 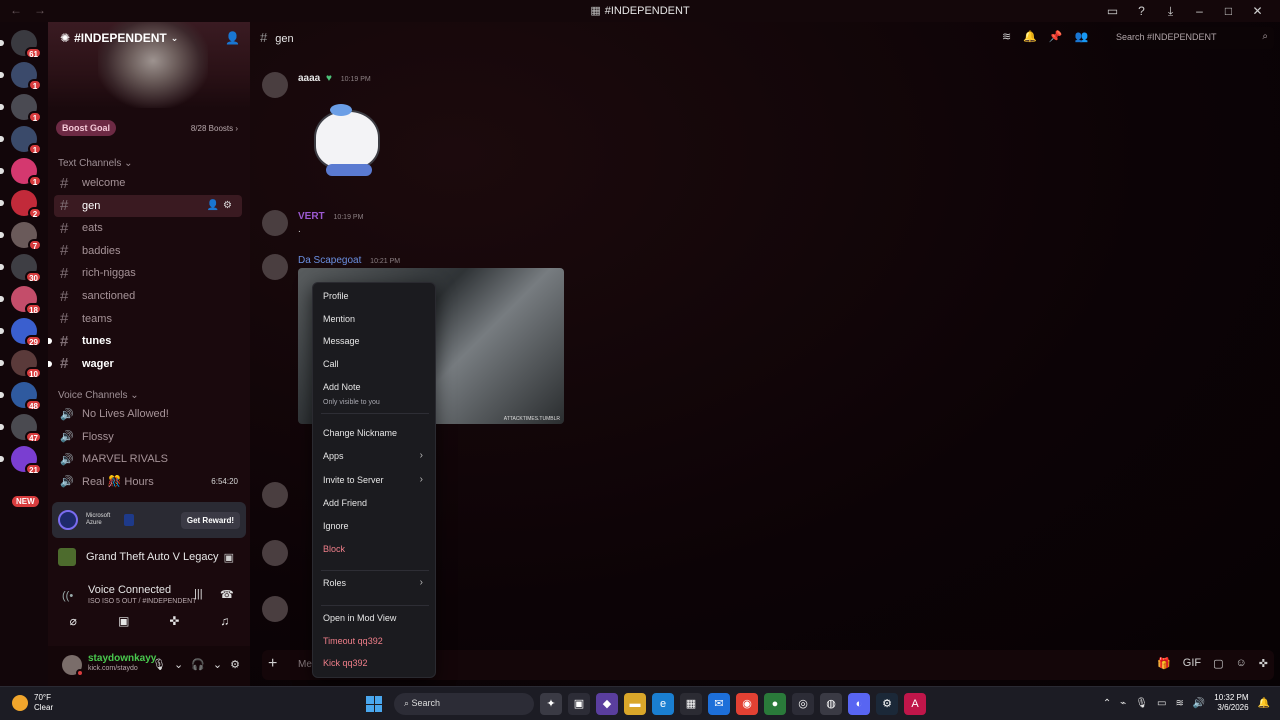 What do you see at coordinates (142, 601) in the screenshot?
I see `voice-channel-name: ISO ISO 5 OUT / #INDEPENDENT` at bounding box center [142, 601].